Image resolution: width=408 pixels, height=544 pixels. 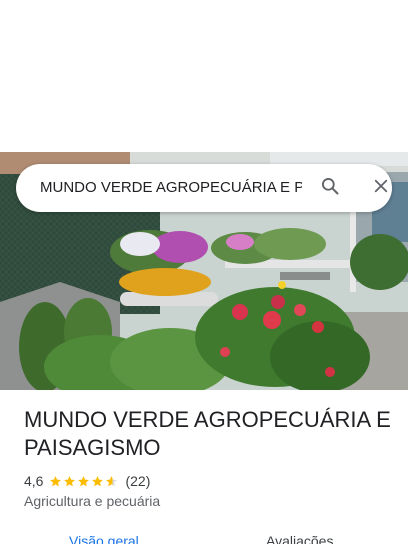 I want to click on place-tabs: Visão geral Avaliações, so click(x=204, y=535).